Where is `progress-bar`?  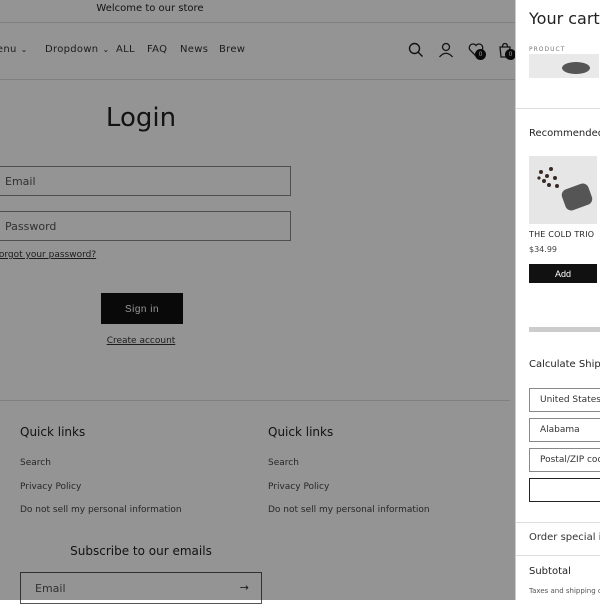 progress-bar is located at coordinates (564, 329).